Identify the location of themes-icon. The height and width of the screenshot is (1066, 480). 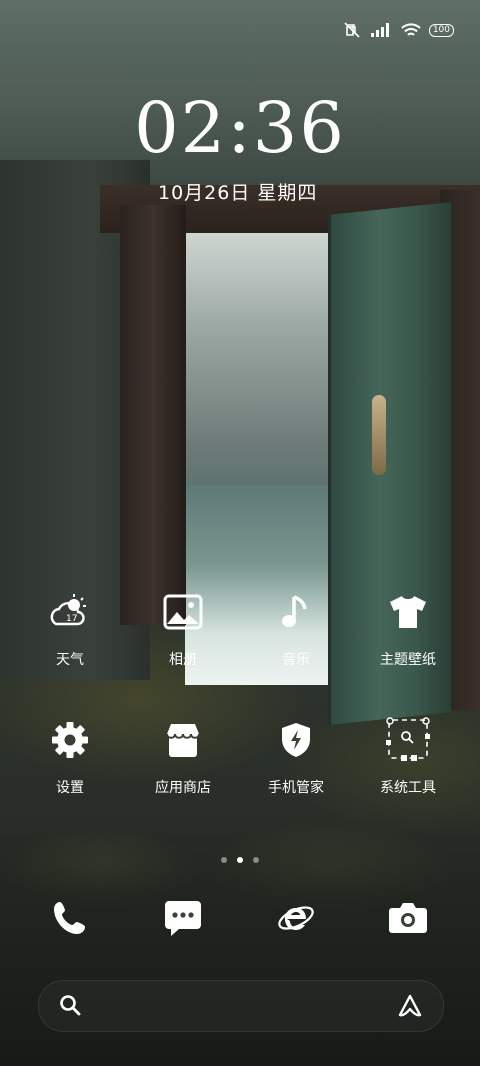
(408, 612).